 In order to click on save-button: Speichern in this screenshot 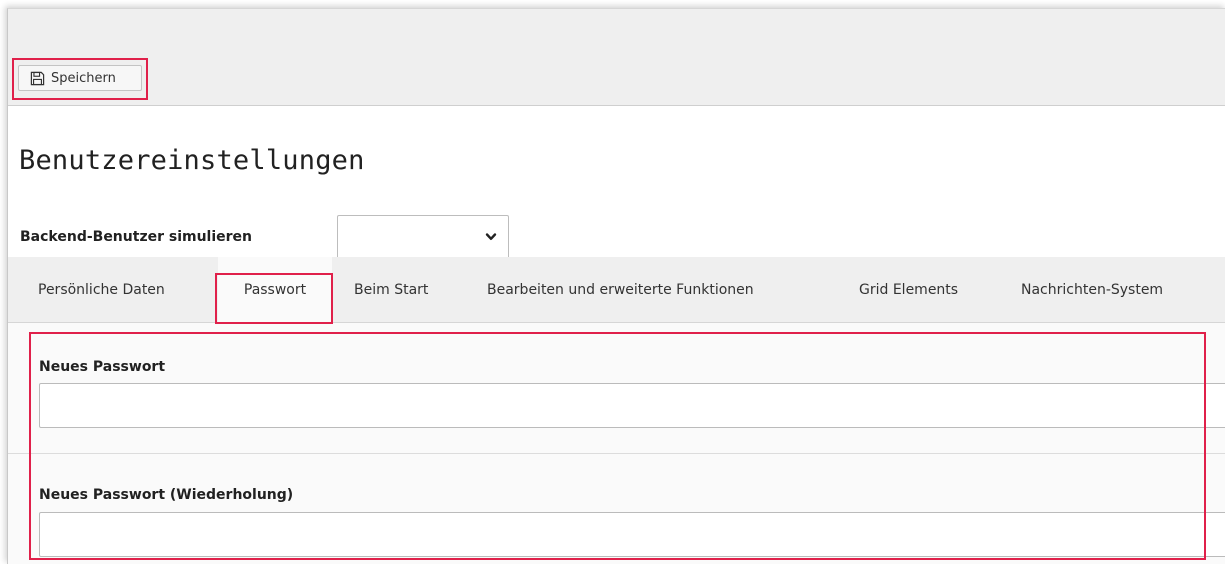, I will do `click(80, 78)`.